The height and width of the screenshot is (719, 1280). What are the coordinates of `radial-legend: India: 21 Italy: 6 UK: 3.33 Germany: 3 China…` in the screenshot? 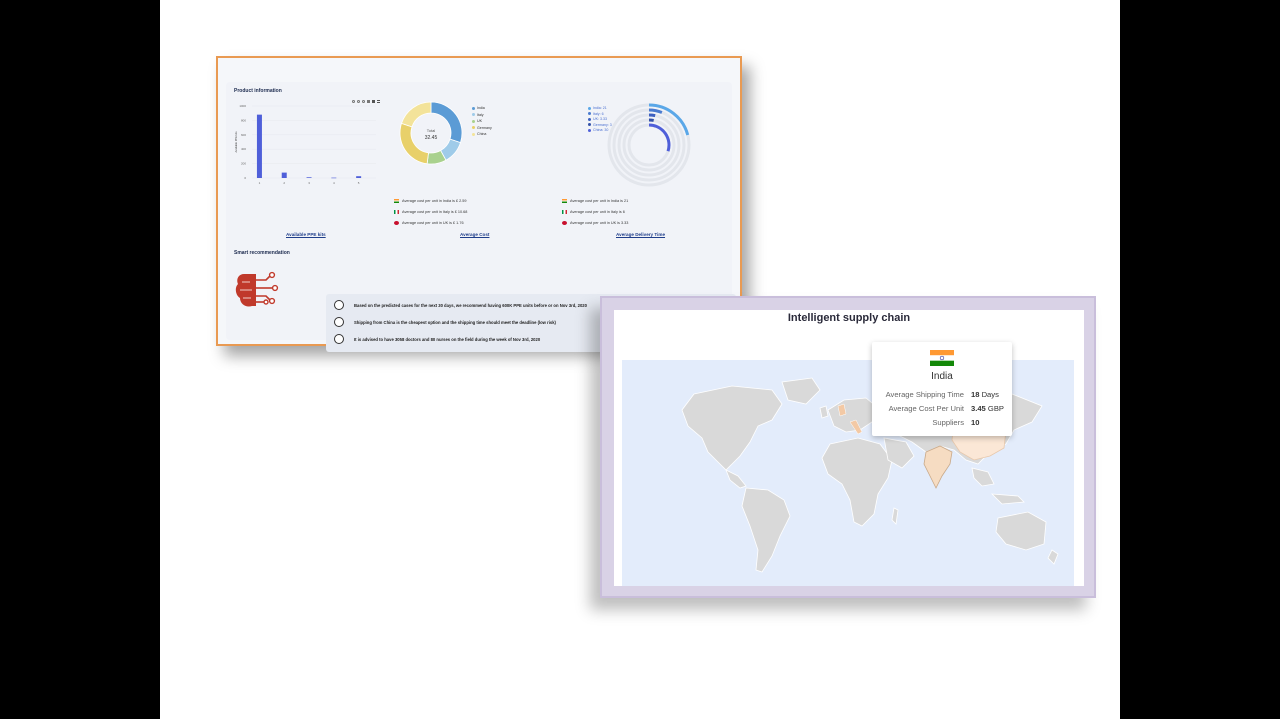 It's located at (608, 126).